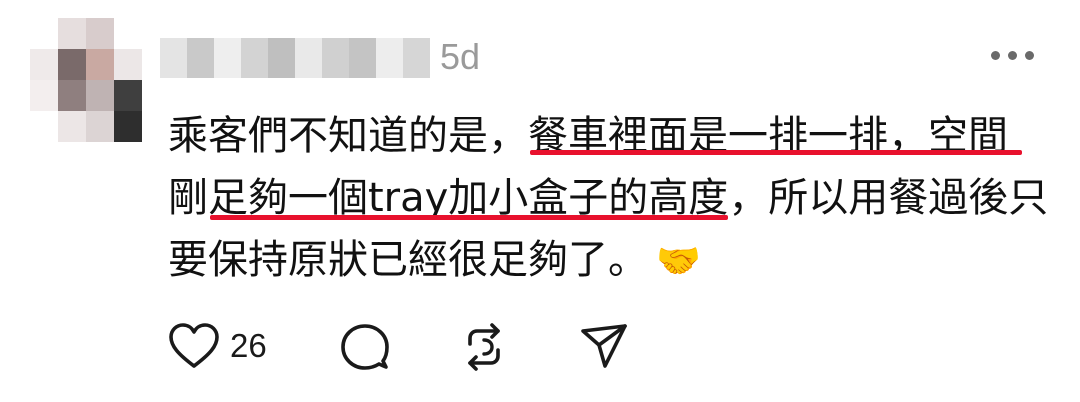 The width and height of the screenshot is (1080, 402). I want to click on username-redacted, so click(295, 58).